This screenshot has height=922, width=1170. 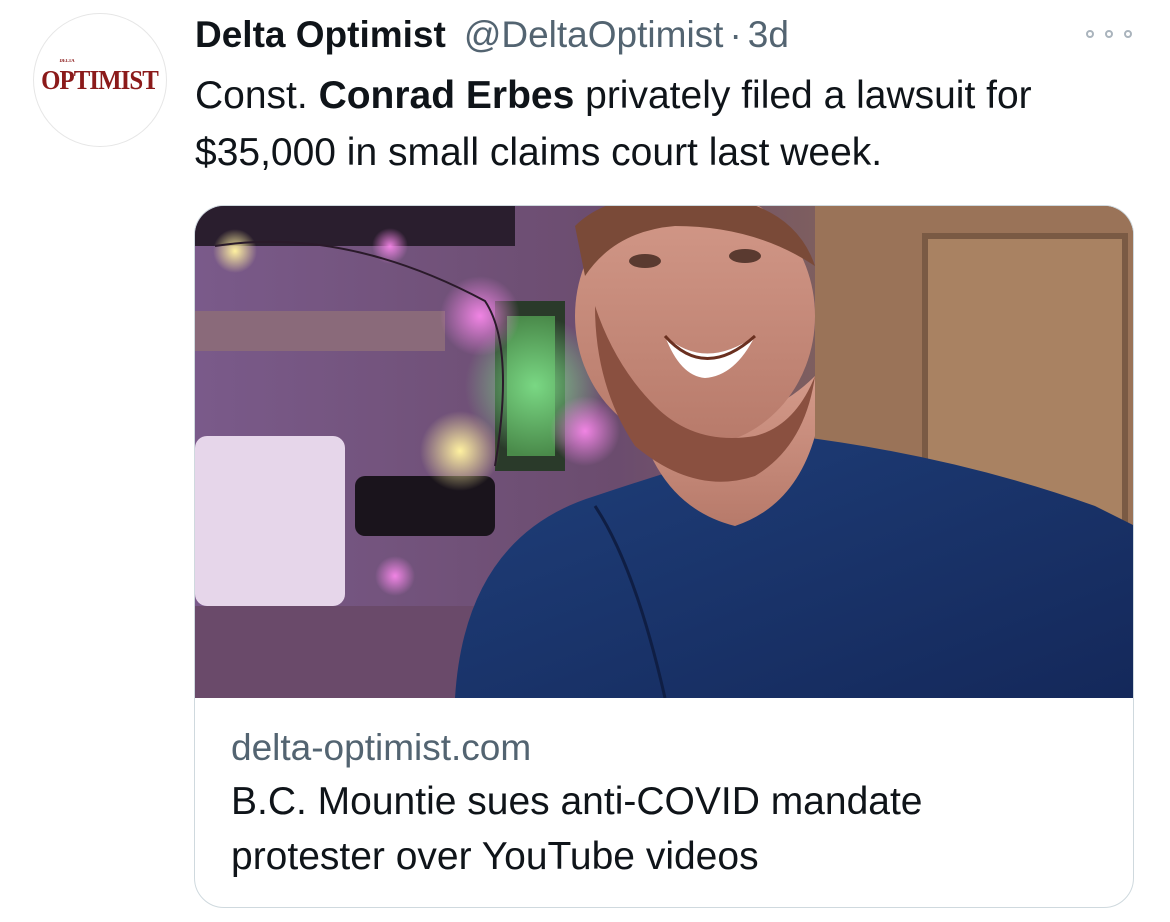 I want to click on delta-optimist-logo: DELTA OPTIMIST, so click(x=100, y=77).